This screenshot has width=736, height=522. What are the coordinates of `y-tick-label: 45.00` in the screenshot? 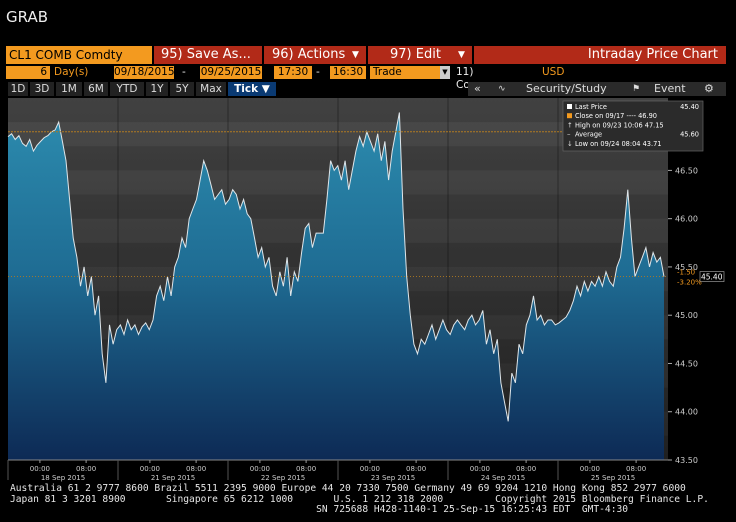 It's located at (686, 315).